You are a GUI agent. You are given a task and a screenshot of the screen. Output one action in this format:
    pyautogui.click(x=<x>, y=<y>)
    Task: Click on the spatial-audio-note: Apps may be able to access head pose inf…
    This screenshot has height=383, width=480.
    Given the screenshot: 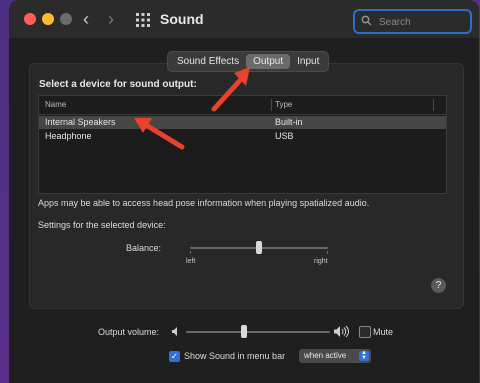 What is the action you would take?
    pyautogui.click(x=204, y=203)
    